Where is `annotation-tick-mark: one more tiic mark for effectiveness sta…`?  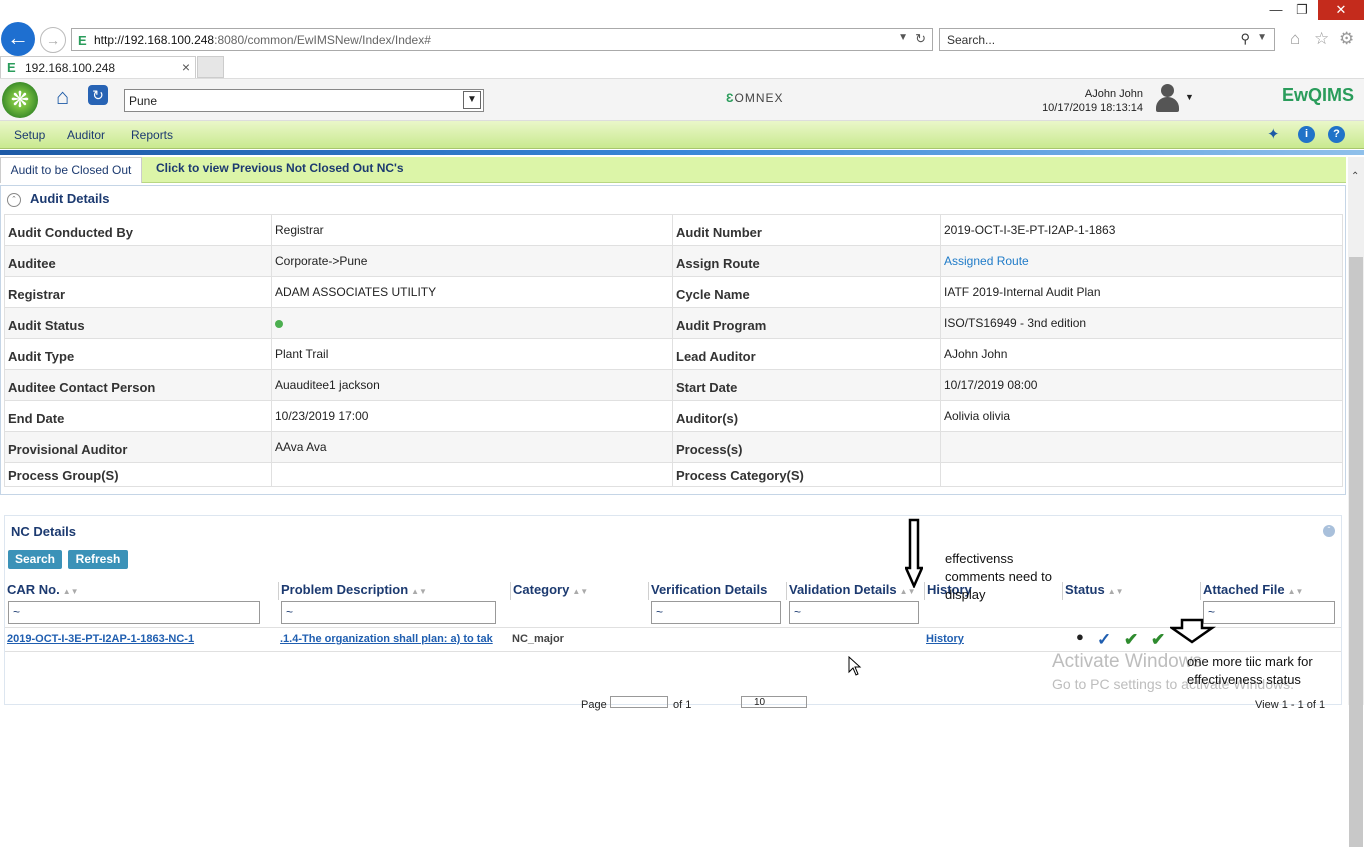 annotation-tick-mark: one more tiic mark for effectiveness sta… is located at coordinates (1250, 670).